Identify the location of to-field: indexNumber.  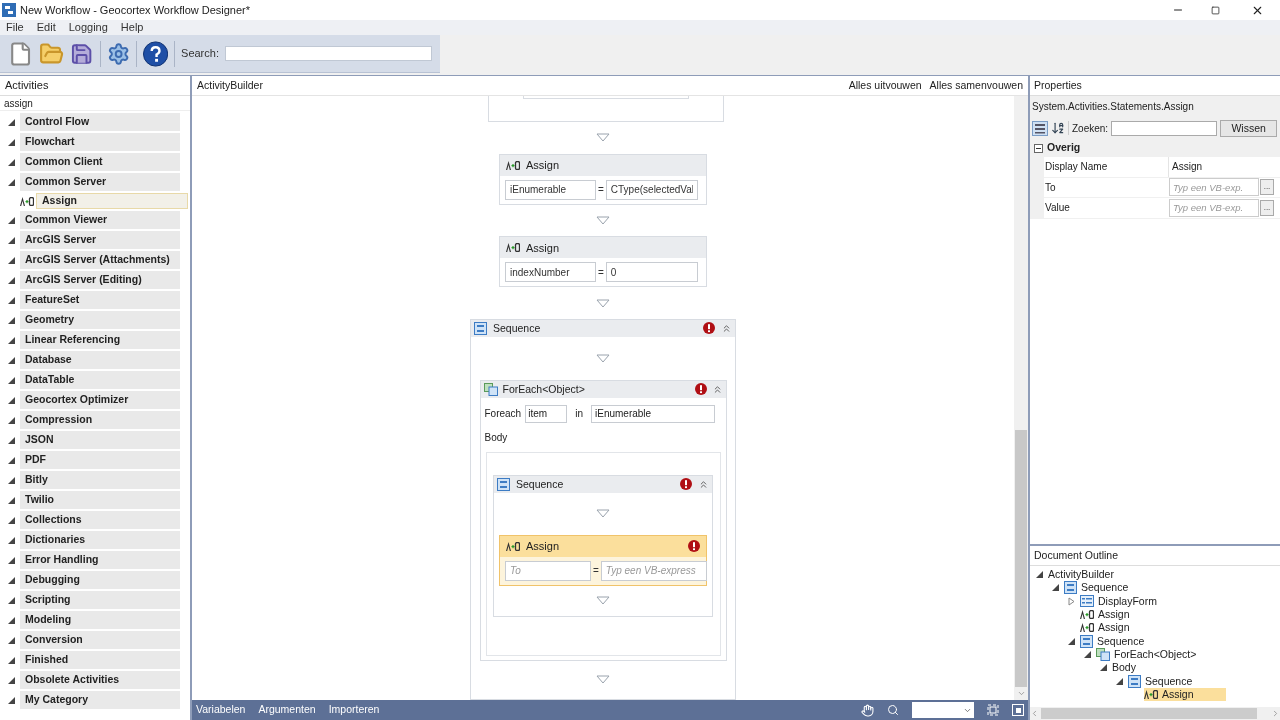
(550, 272).